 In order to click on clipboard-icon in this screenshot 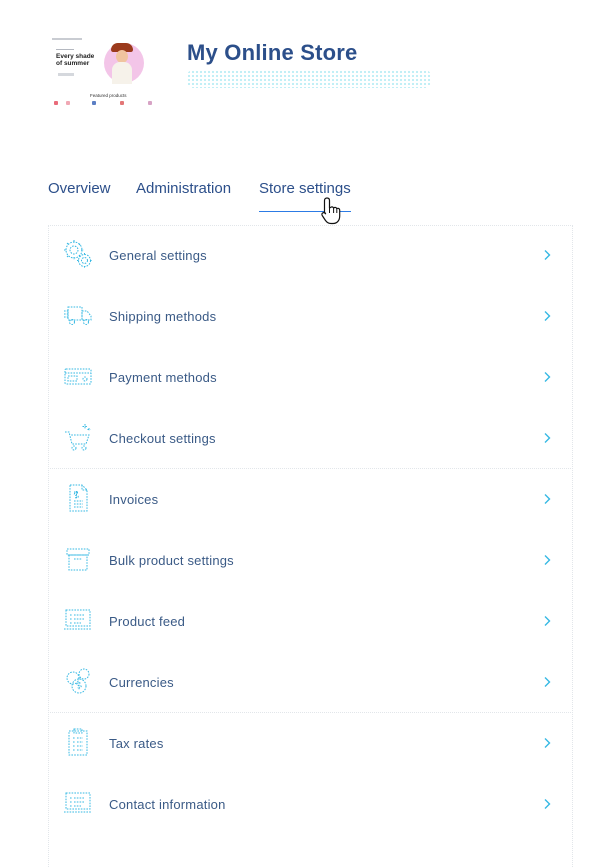, I will do `click(78, 742)`.